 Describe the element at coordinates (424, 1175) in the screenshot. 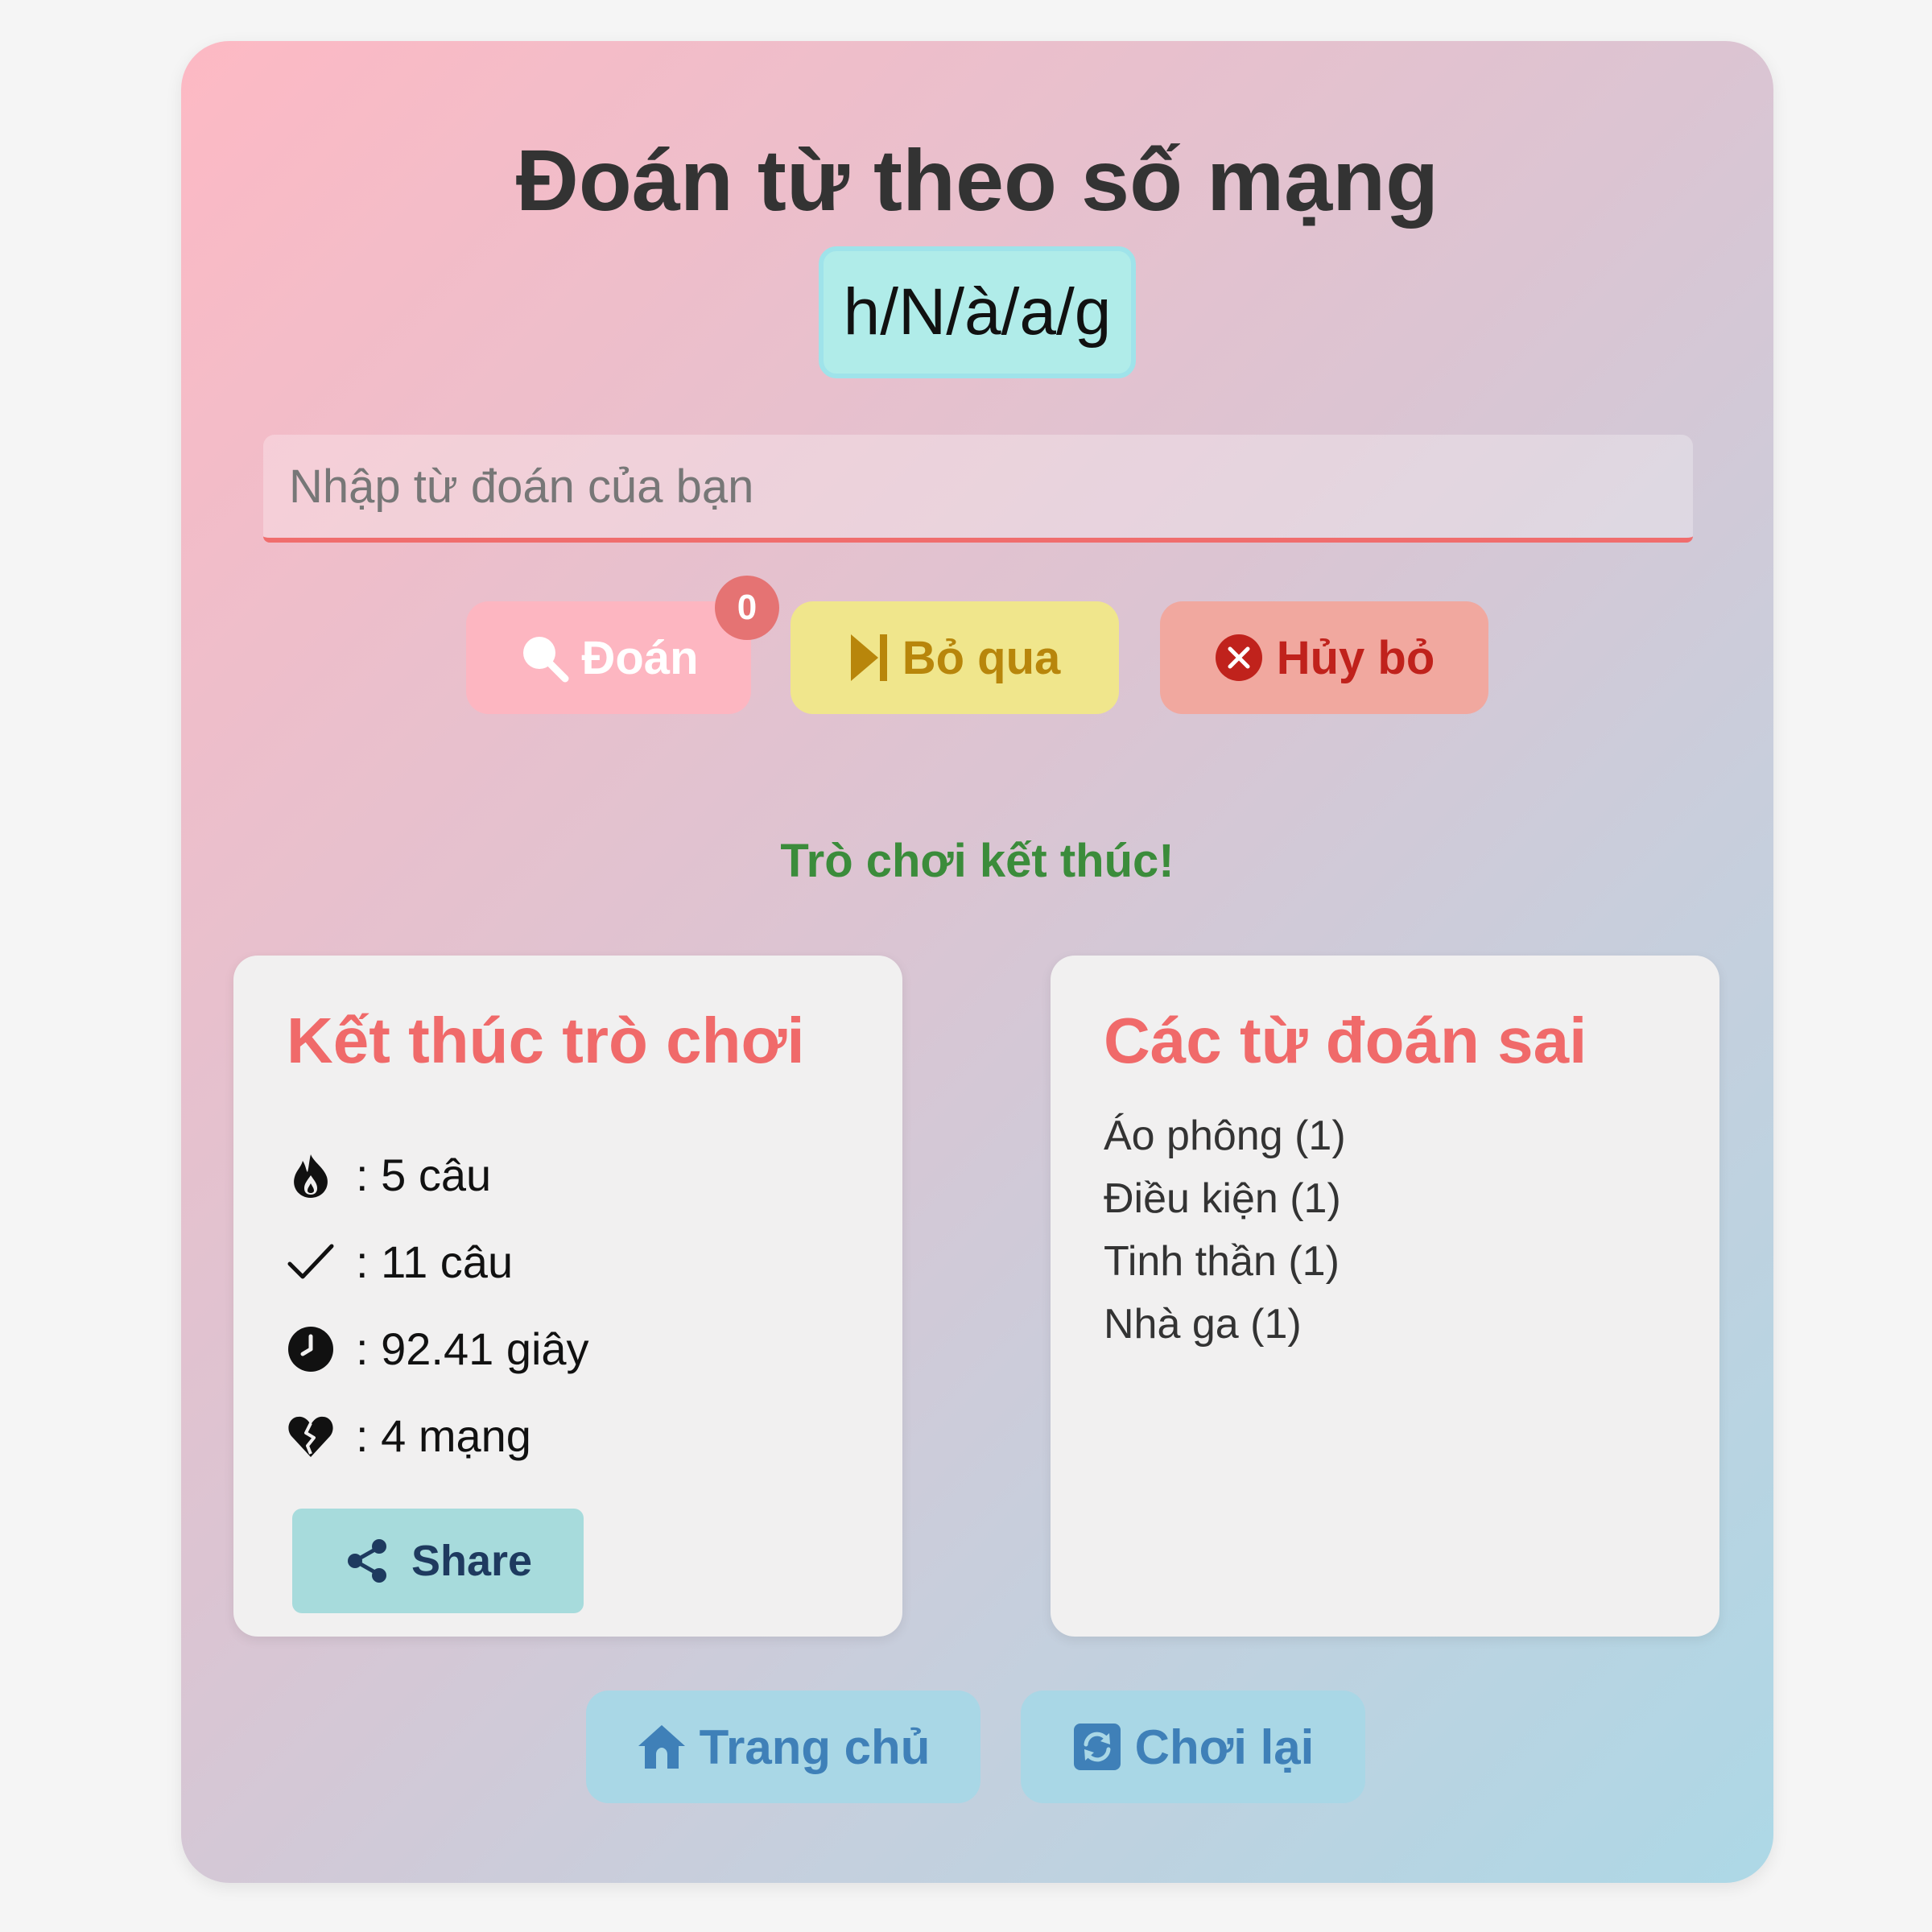

I see `stat-streak-text: : 5 câu` at that location.